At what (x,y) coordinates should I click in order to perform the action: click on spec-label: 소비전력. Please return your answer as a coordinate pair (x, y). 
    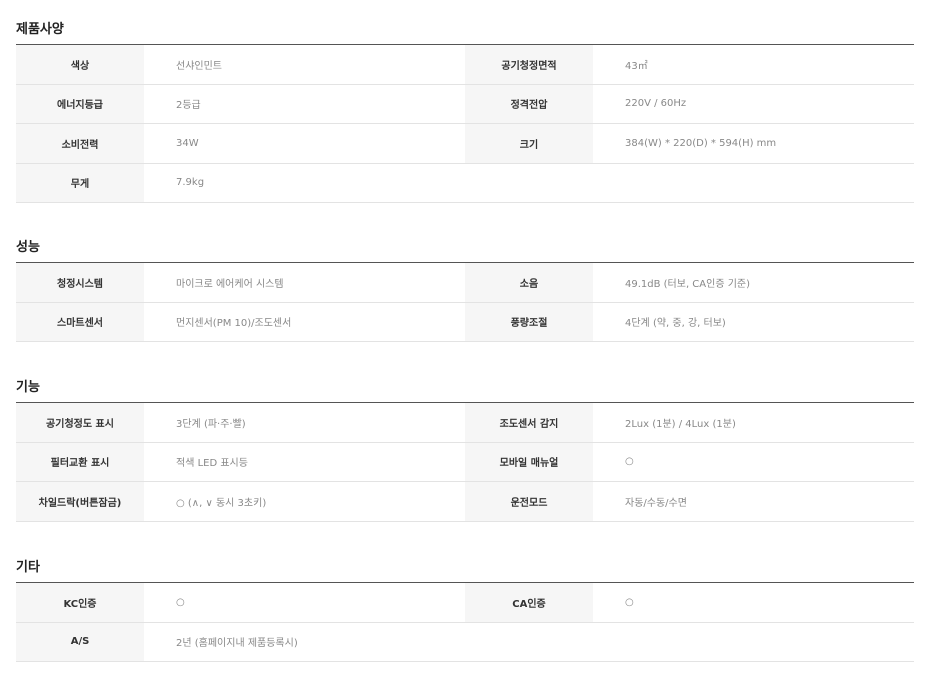
    Looking at the image, I should click on (80, 143).